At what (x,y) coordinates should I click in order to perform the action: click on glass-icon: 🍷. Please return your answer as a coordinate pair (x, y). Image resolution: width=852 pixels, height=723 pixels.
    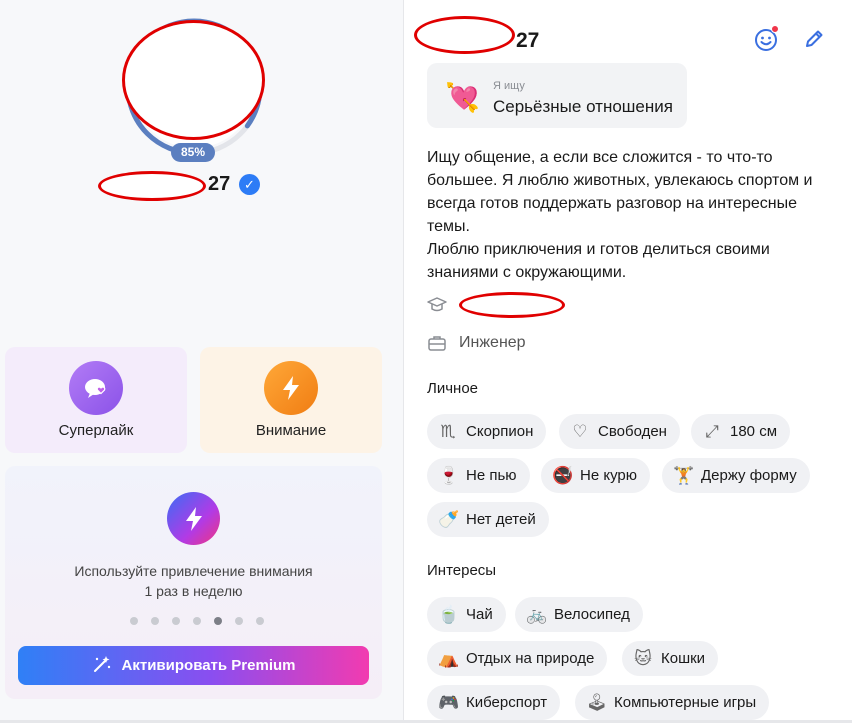
    Looking at the image, I should click on (449, 475).